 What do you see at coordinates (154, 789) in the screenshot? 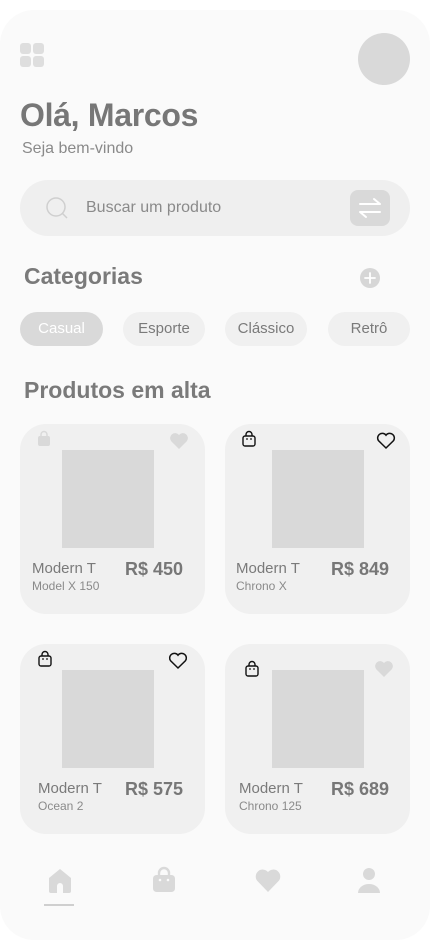
I see `product-price: R$ 575` at bounding box center [154, 789].